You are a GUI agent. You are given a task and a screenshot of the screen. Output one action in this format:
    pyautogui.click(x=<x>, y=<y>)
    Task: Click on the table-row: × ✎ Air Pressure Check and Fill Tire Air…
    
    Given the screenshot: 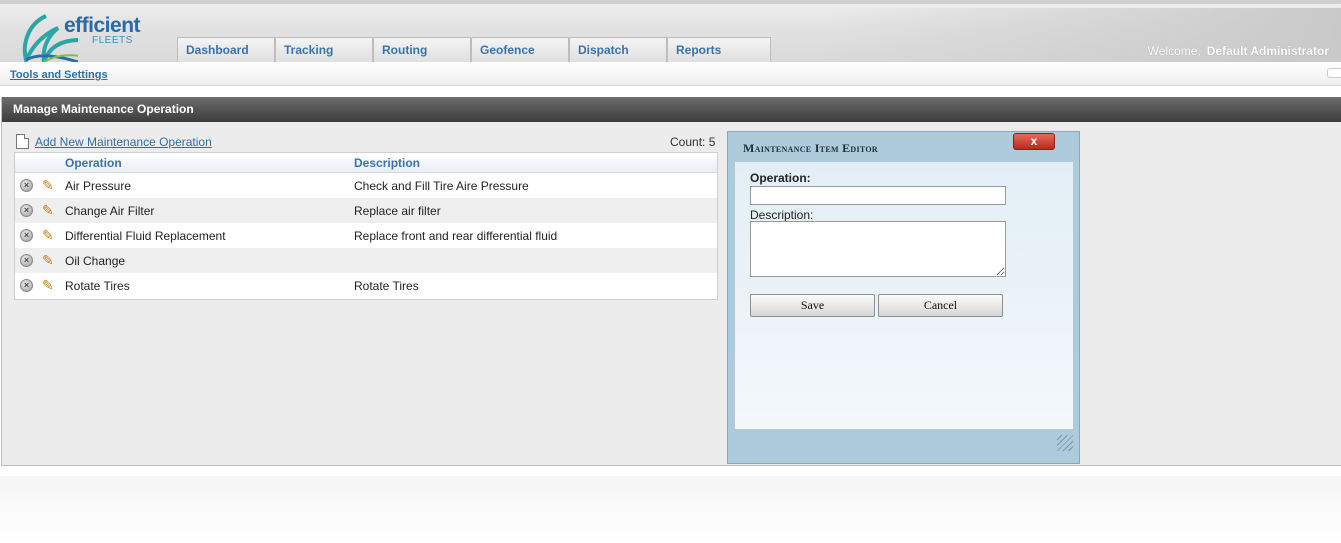 What is the action you would take?
    pyautogui.click(x=366, y=185)
    